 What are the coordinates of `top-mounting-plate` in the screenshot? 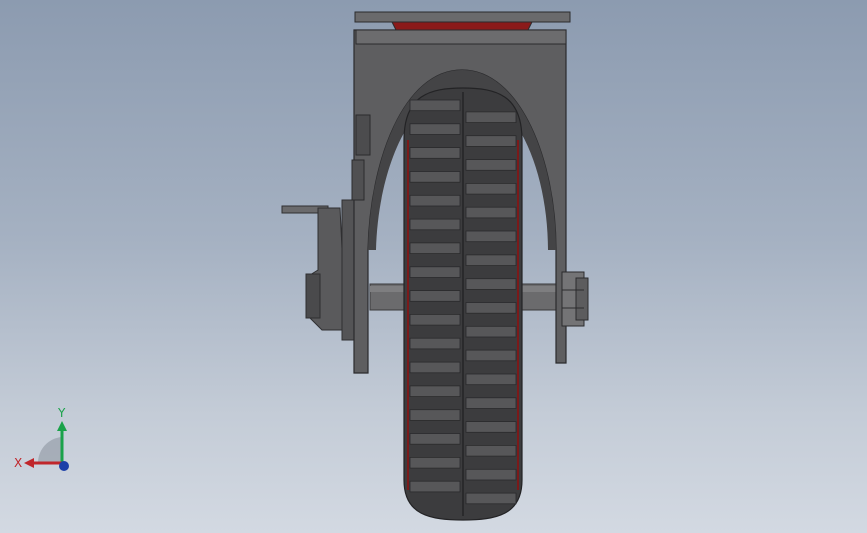 It's located at (462, 21).